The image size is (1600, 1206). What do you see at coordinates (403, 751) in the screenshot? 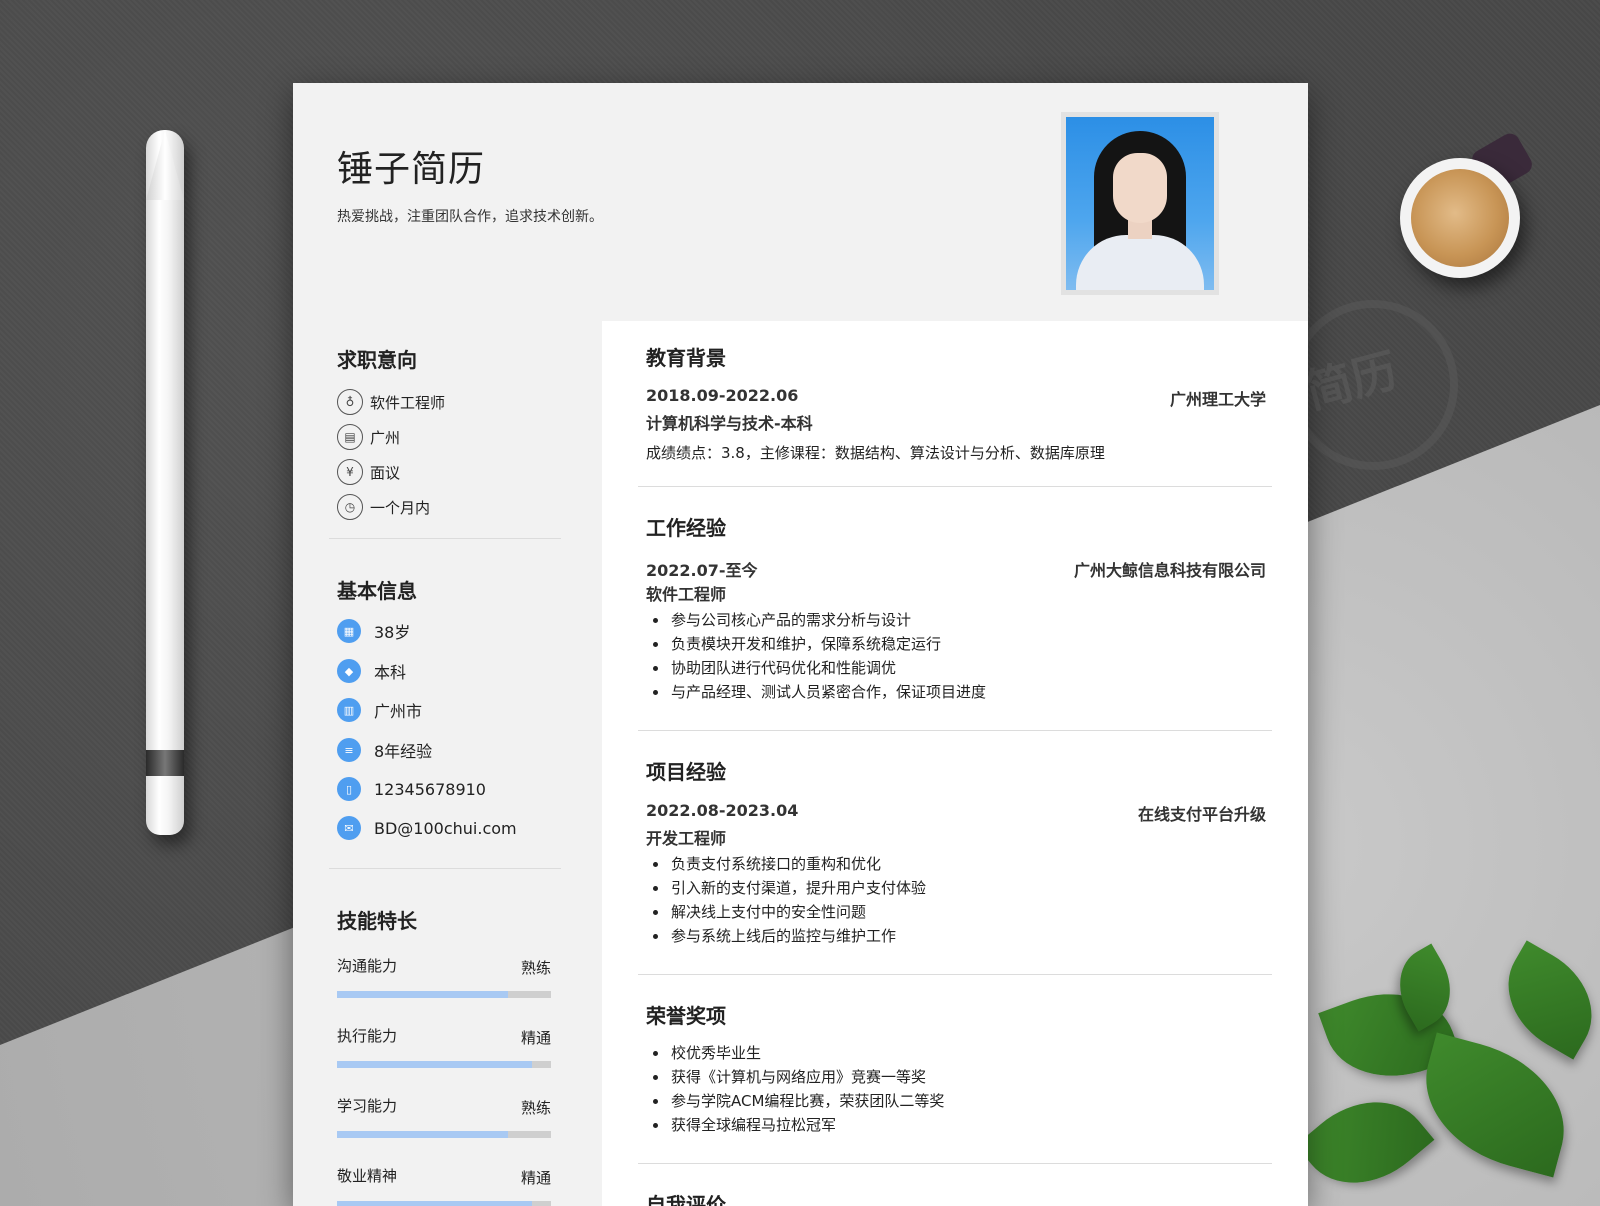
I see `info-experience: 8年经验` at bounding box center [403, 751].